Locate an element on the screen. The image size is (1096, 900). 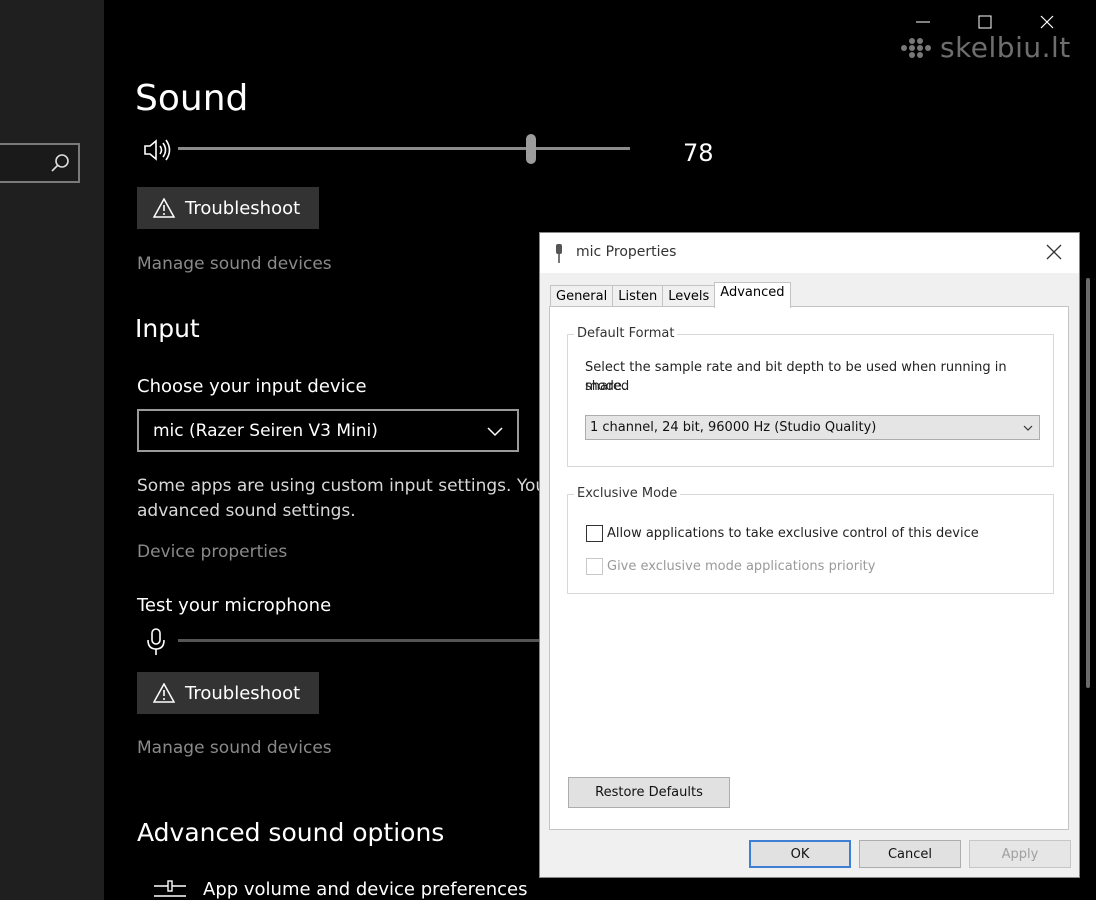
speaker-icon is located at coordinates (158, 150).